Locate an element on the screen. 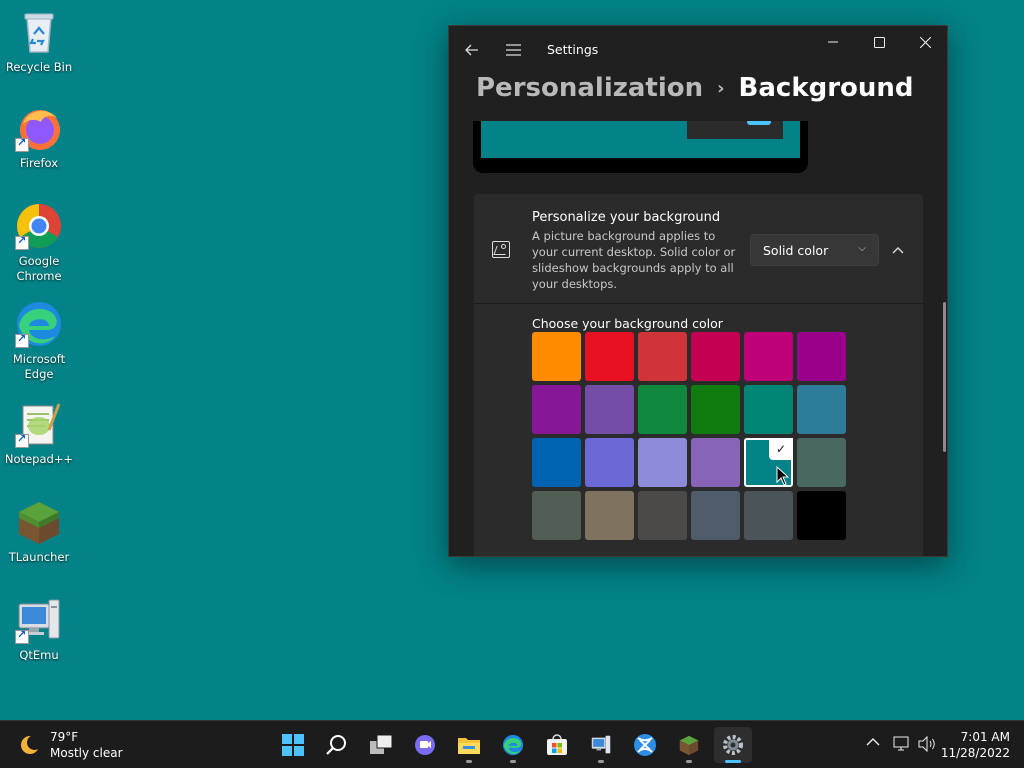  close-button is located at coordinates (924, 42).